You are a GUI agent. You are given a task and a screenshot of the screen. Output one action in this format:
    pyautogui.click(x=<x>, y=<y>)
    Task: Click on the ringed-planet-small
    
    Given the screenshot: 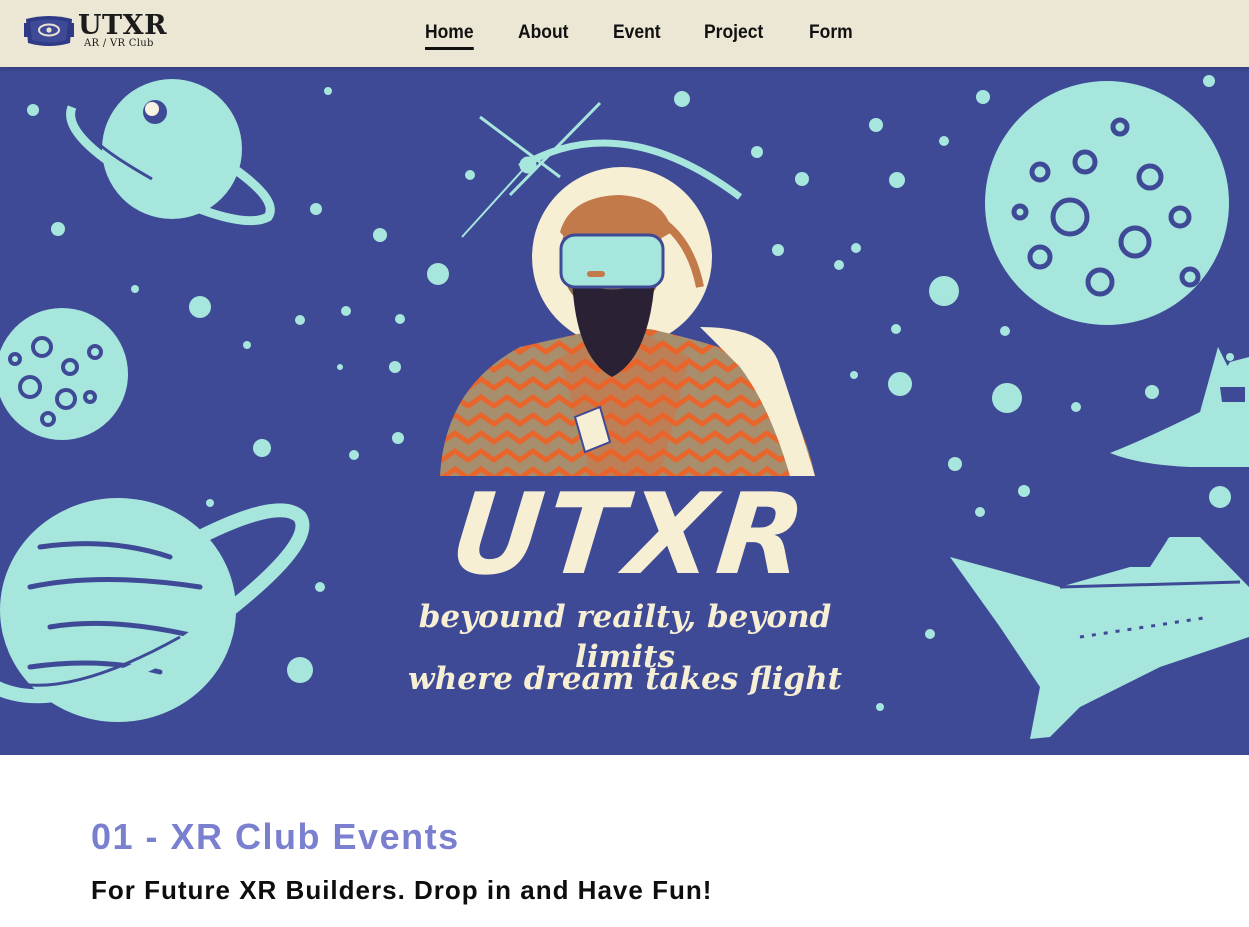 What is the action you would take?
    pyautogui.click(x=170, y=152)
    